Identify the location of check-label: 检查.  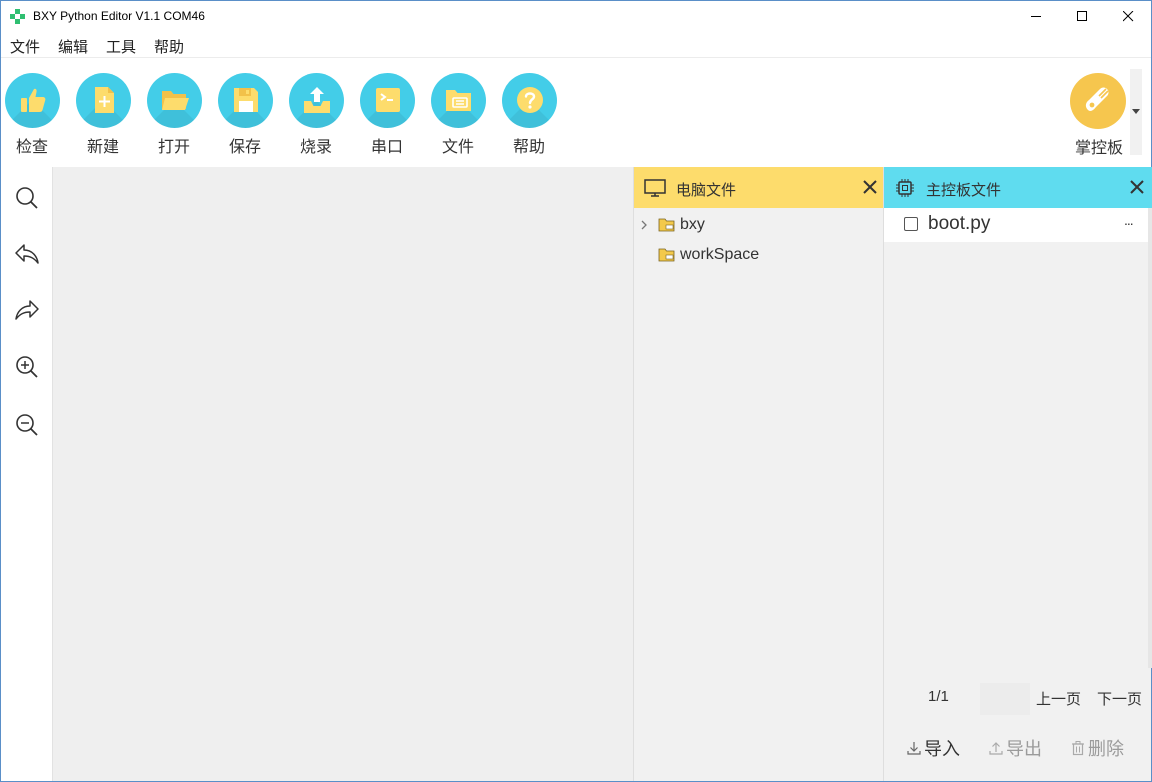
(31, 147).